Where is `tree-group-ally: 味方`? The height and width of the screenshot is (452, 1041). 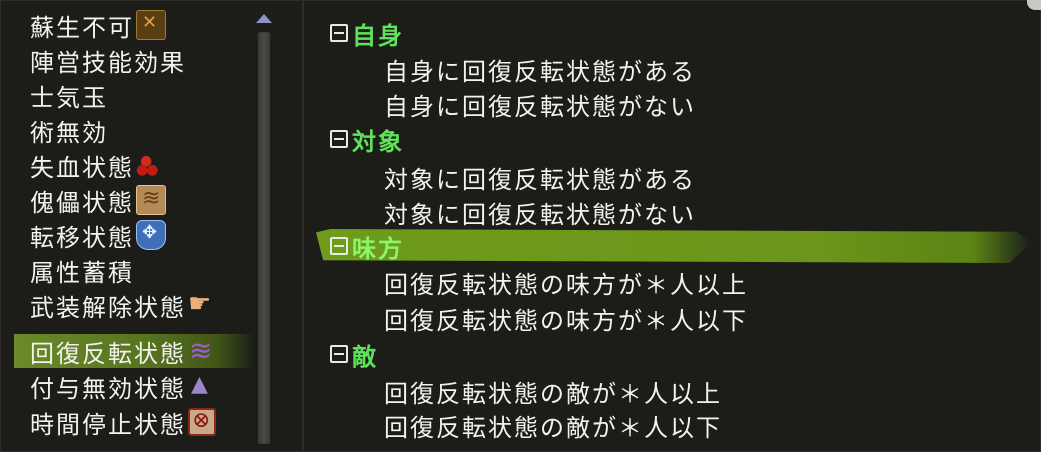 tree-group-ally: 味方 is located at coordinates (673, 246).